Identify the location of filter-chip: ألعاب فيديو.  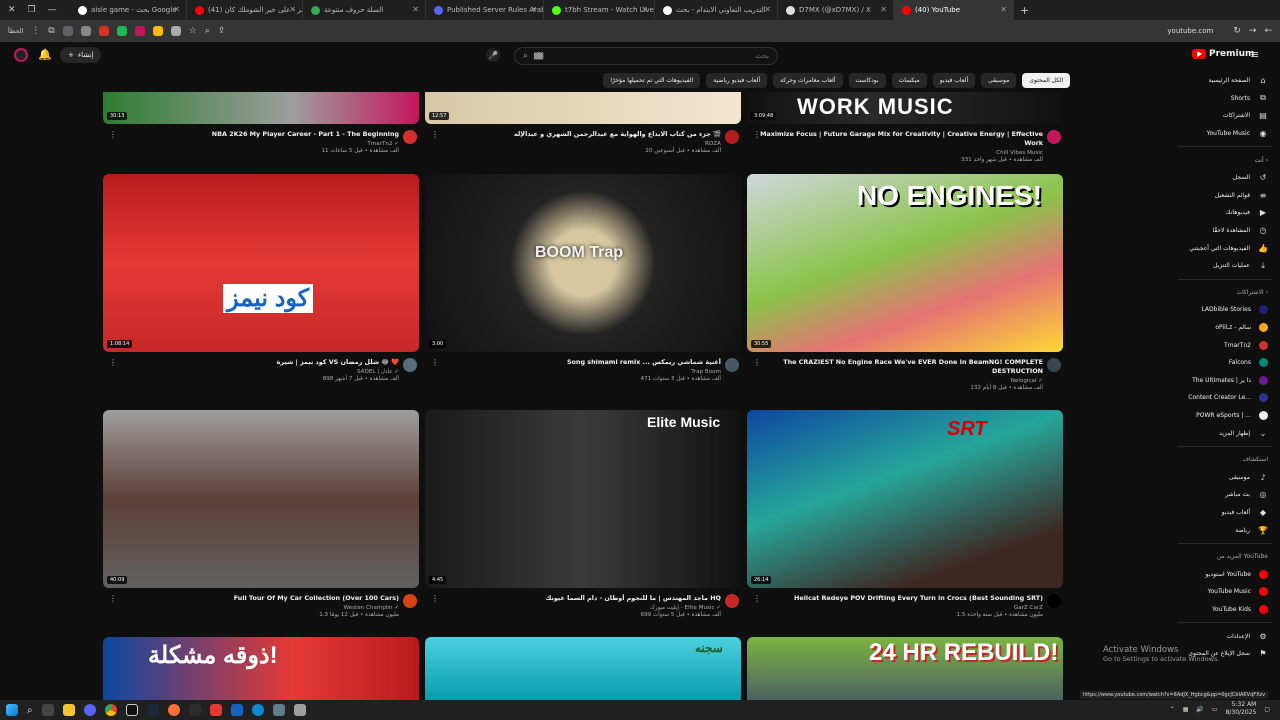
(954, 80).